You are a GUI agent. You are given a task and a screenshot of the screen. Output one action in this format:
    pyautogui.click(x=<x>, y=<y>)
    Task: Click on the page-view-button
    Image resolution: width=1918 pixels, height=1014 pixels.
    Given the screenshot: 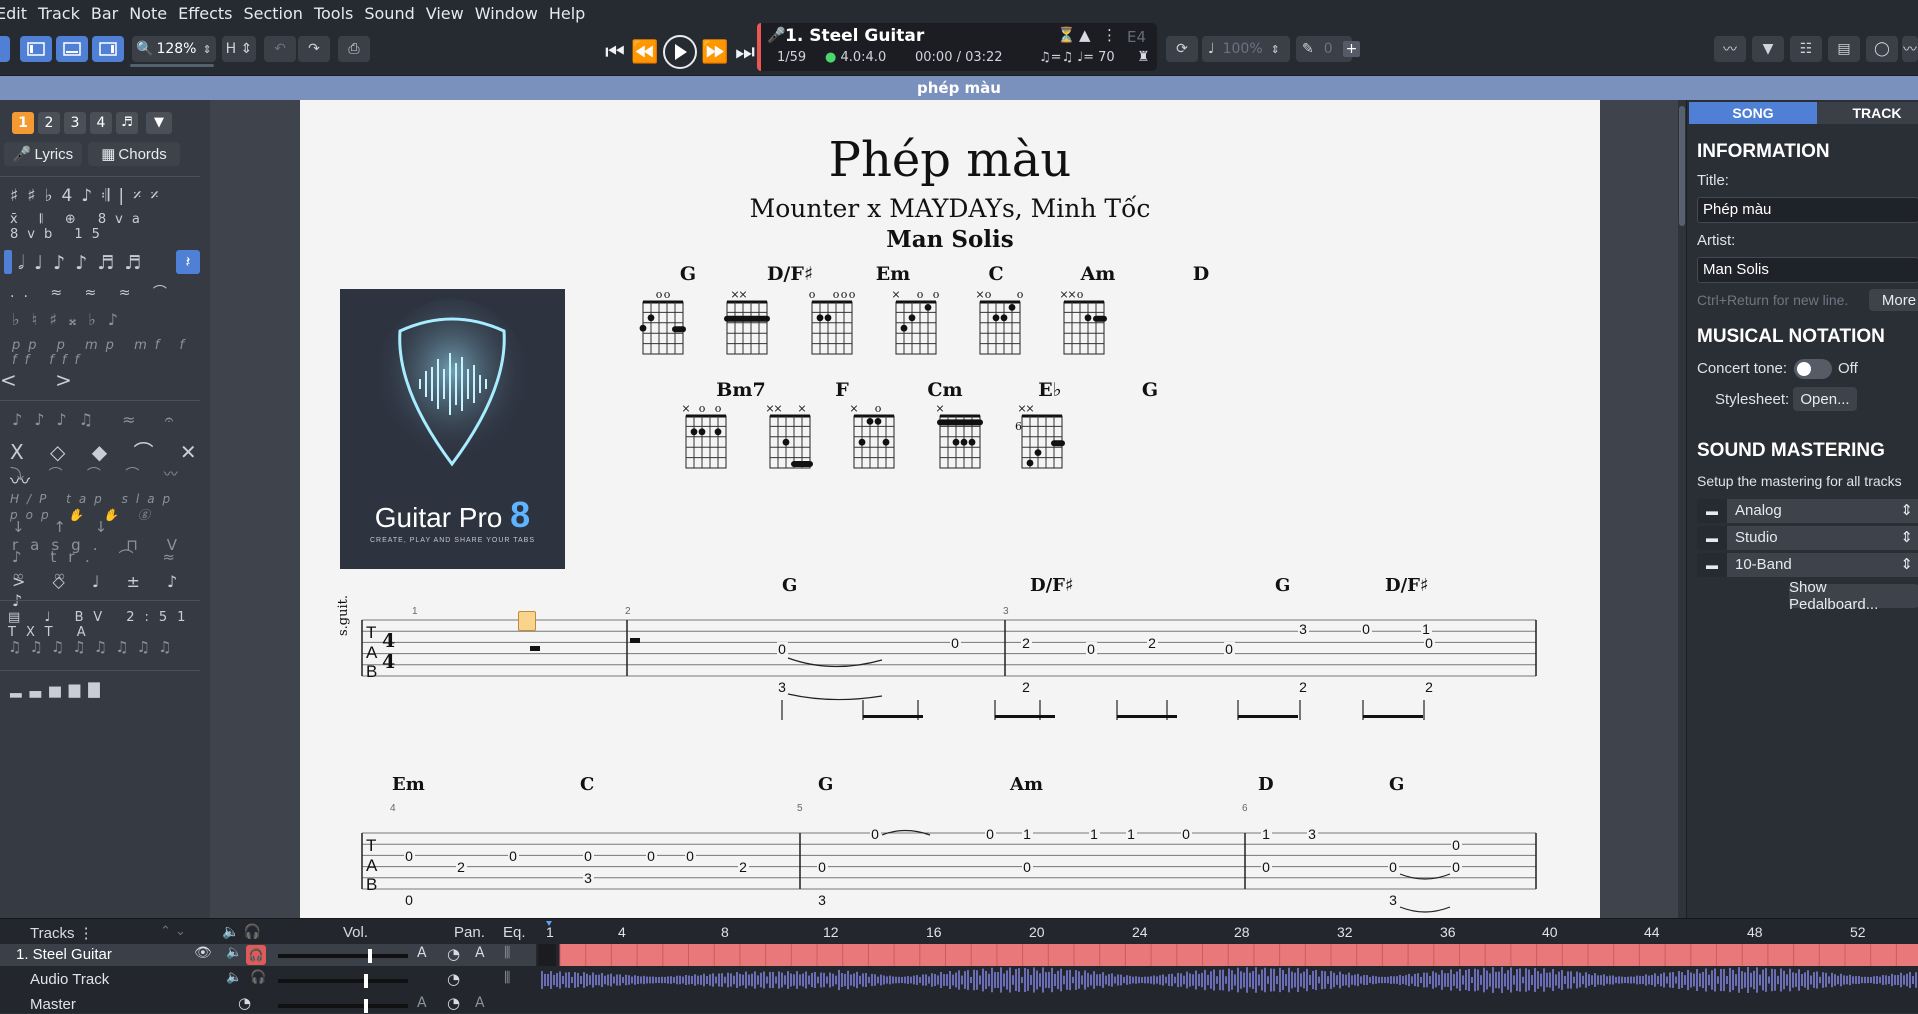 What is the action you would take?
    pyautogui.click(x=36, y=49)
    